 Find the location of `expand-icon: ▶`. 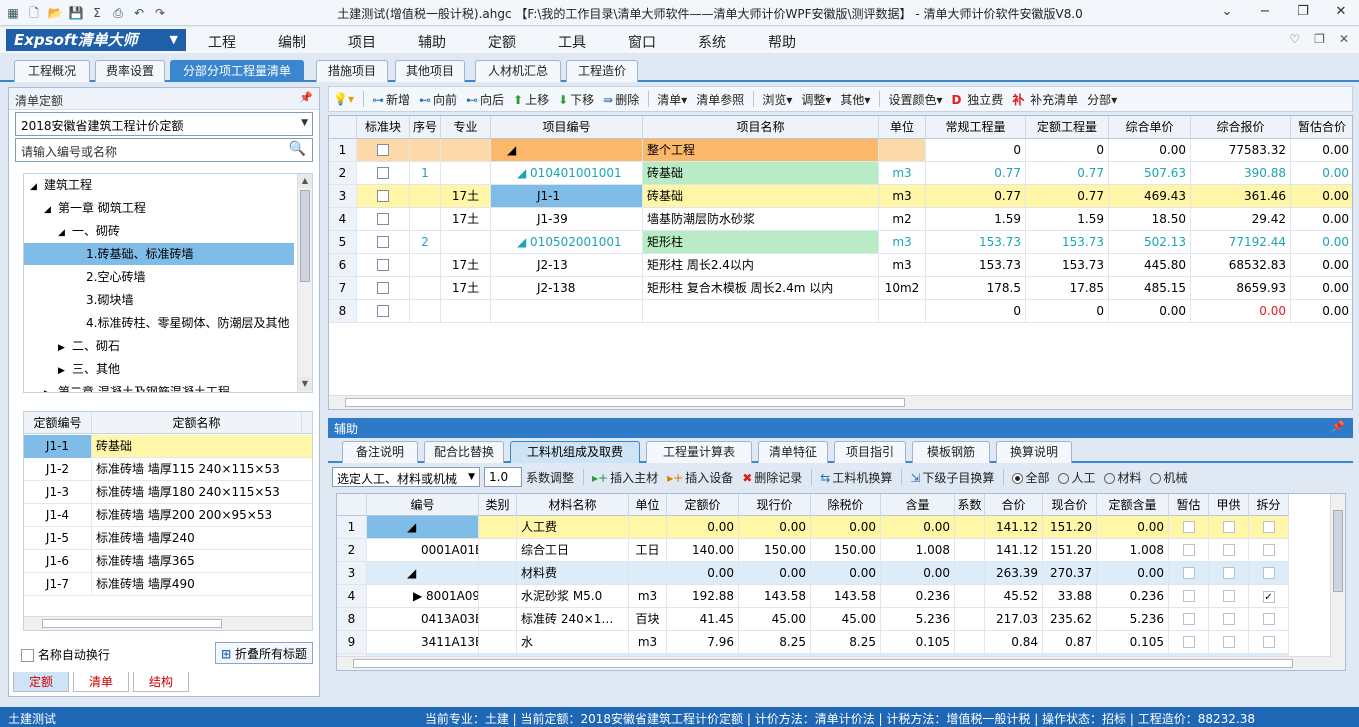

expand-icon: ▶ is located at coordinates (65, 371).